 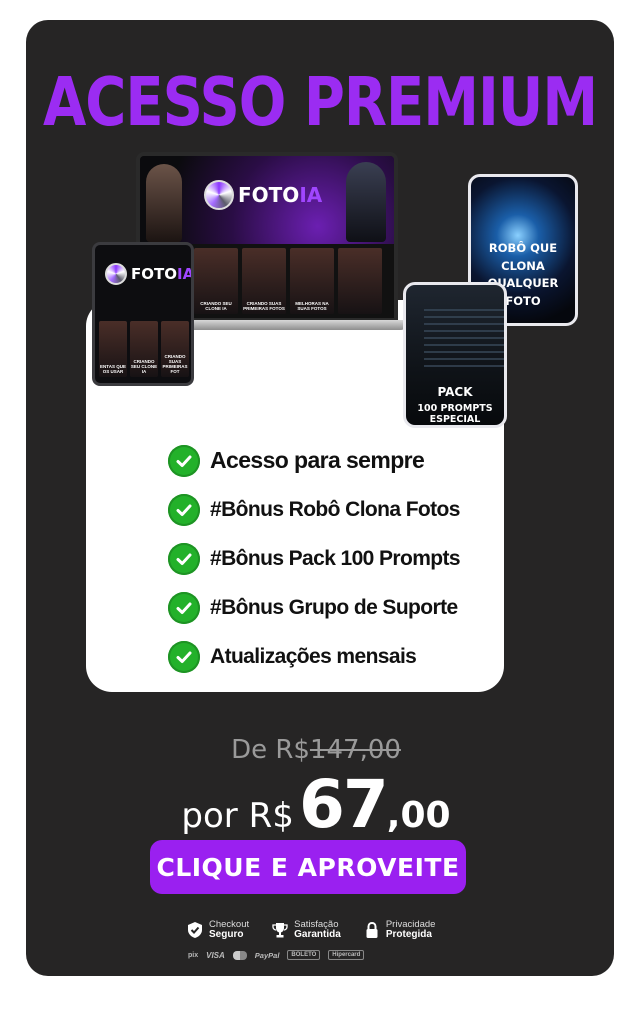 I want to click on list-item: Acesso para sempre, so click(x=314, y=460).